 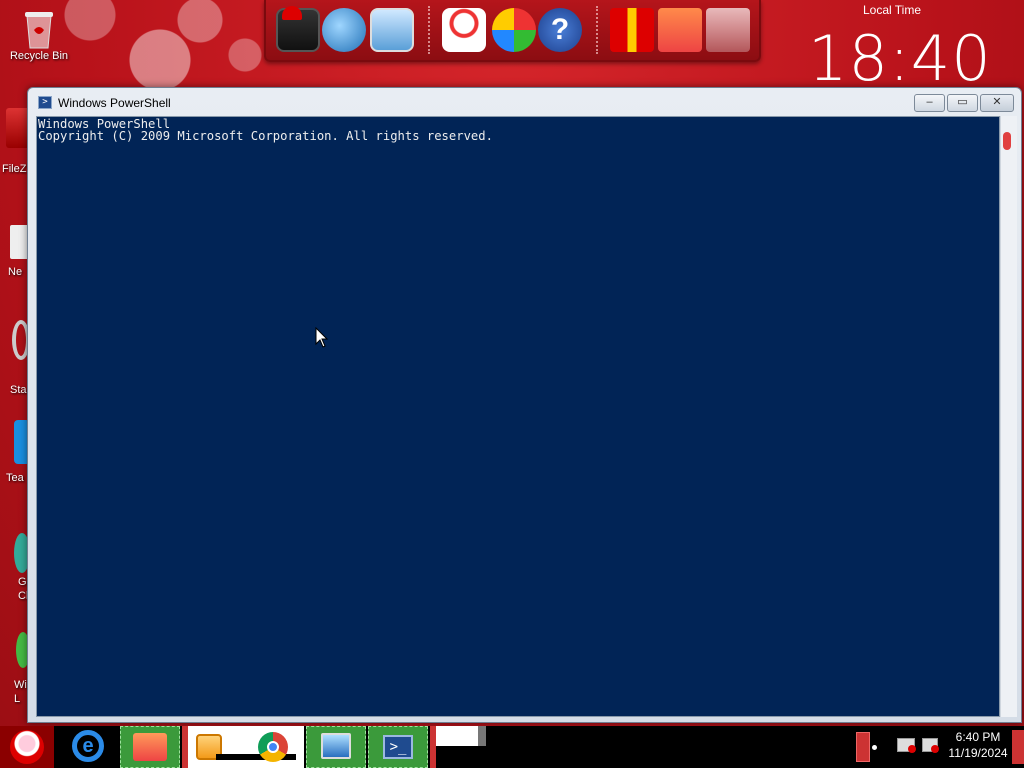 I want to click on taskbar-clock-time: 6:40 PM, so click(x=978, y=737).